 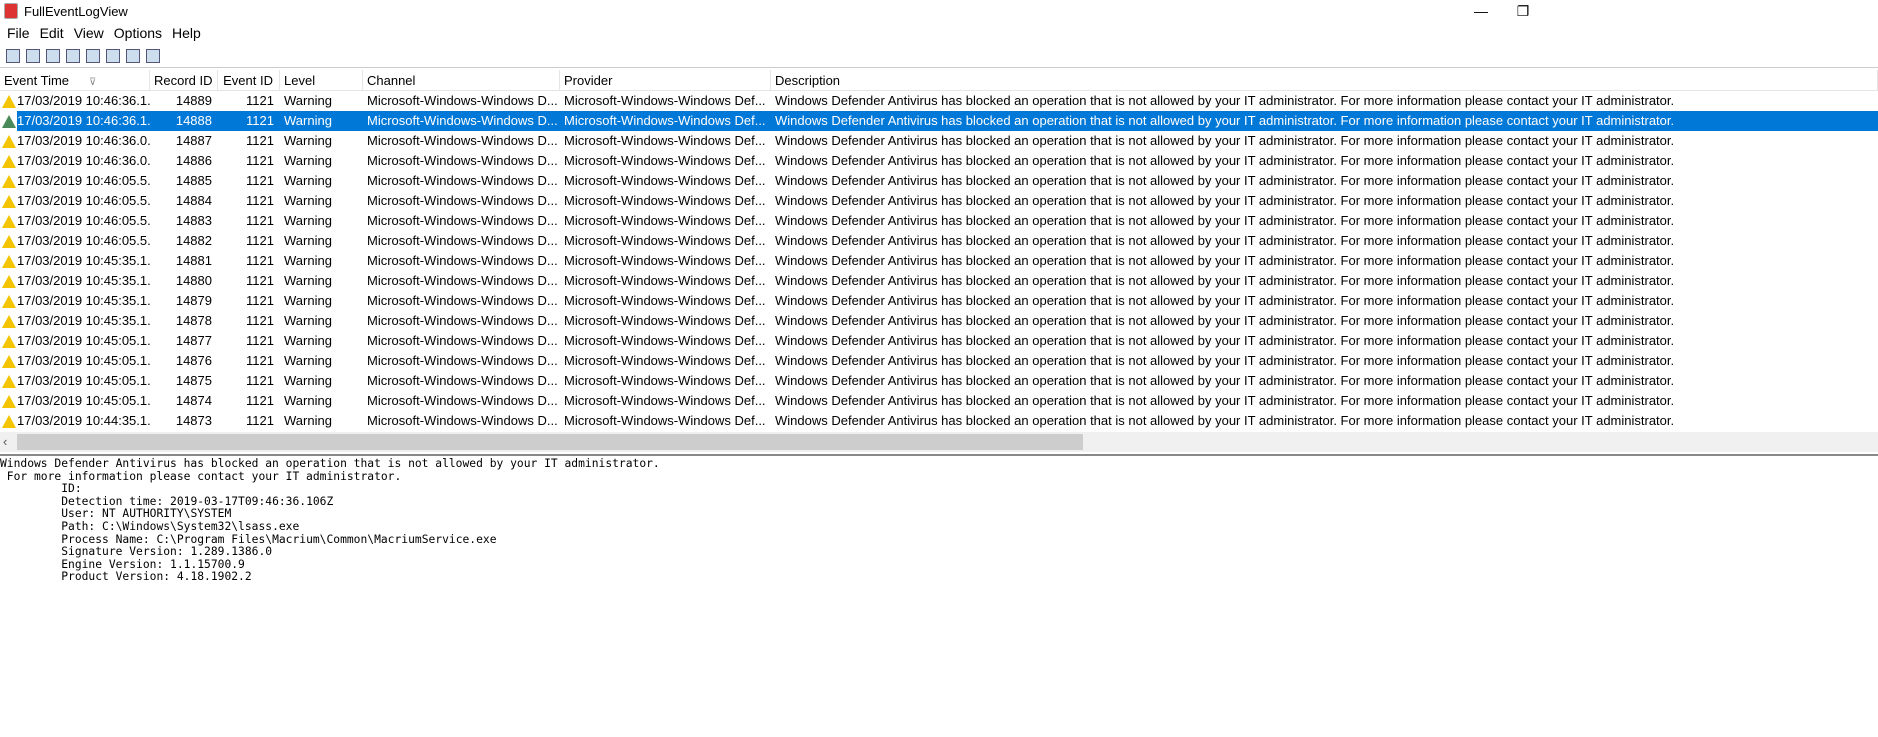 I want to click on record-id-cell: 14881, so click(x=193, y=260).